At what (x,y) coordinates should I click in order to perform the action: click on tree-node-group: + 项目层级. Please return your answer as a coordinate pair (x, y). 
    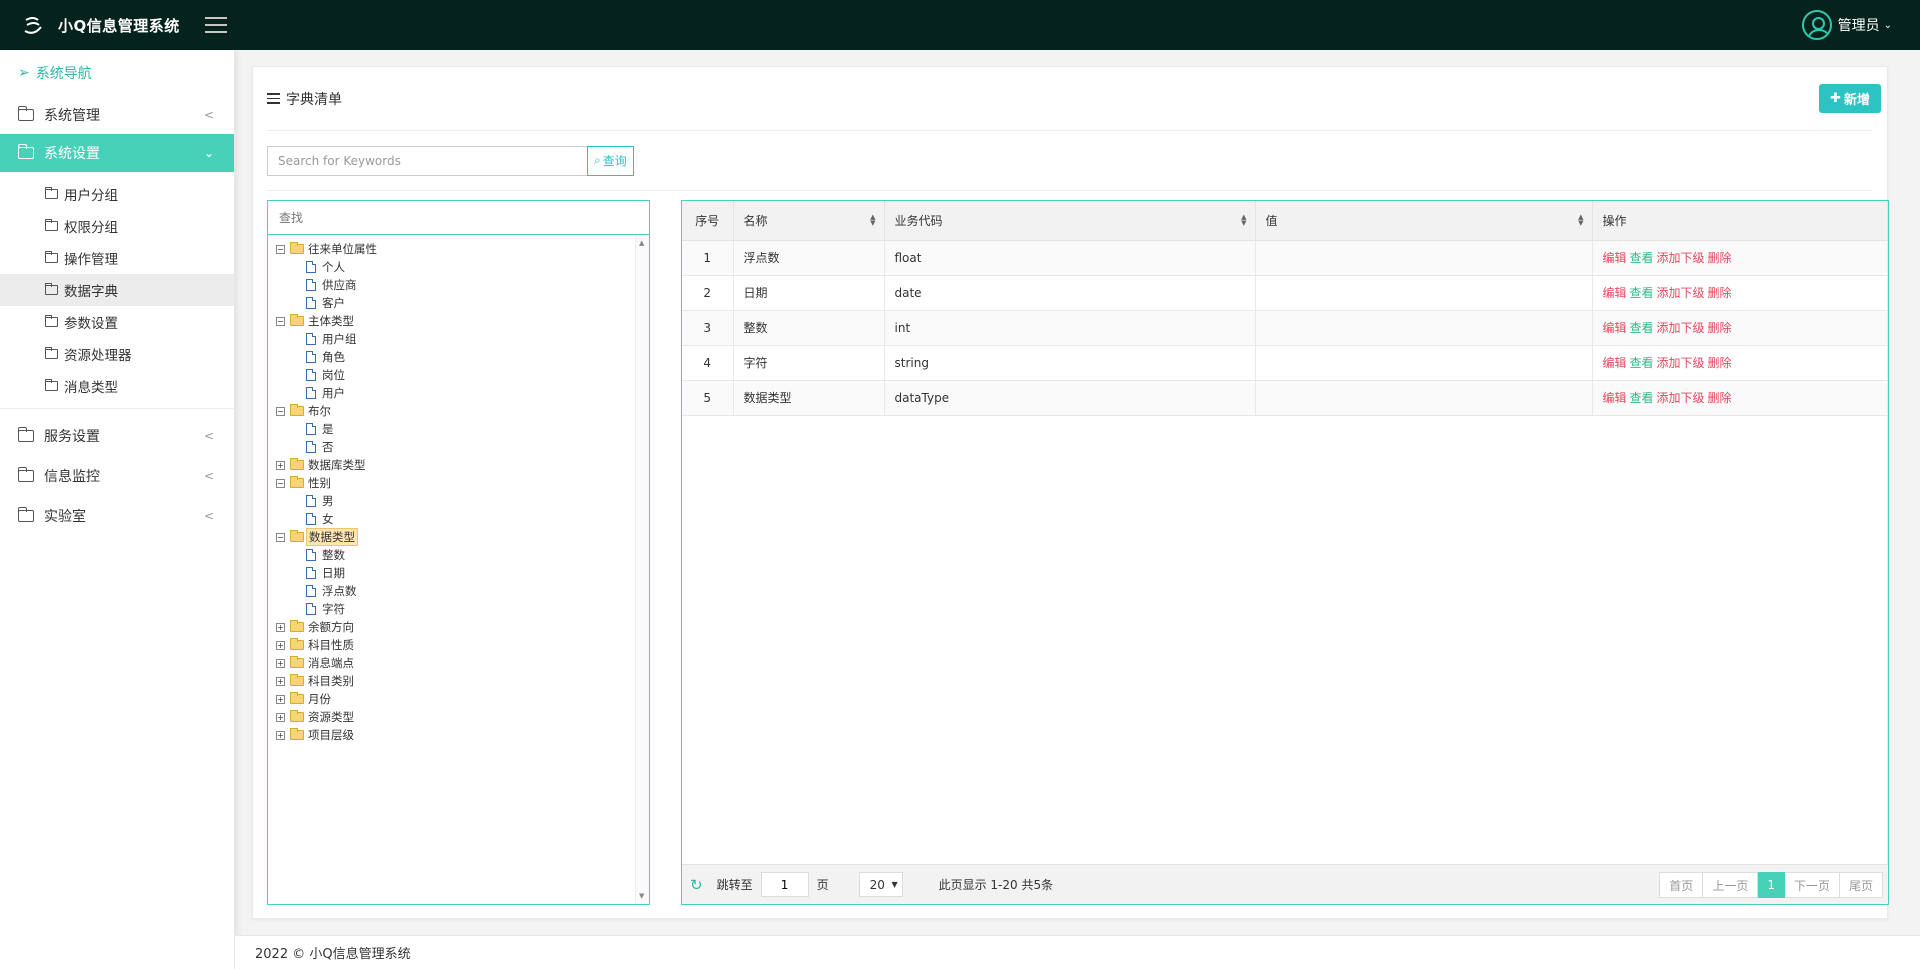
    Looking at the image, I should click on (455, 735).